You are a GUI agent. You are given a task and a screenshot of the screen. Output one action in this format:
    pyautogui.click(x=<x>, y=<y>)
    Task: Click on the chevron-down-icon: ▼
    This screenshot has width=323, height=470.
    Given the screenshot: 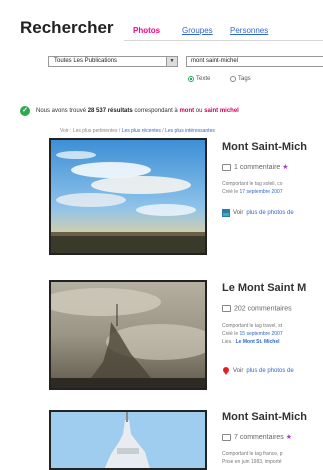 What is the action you would take?
    pyautogui.click(x=171, y=61)
    